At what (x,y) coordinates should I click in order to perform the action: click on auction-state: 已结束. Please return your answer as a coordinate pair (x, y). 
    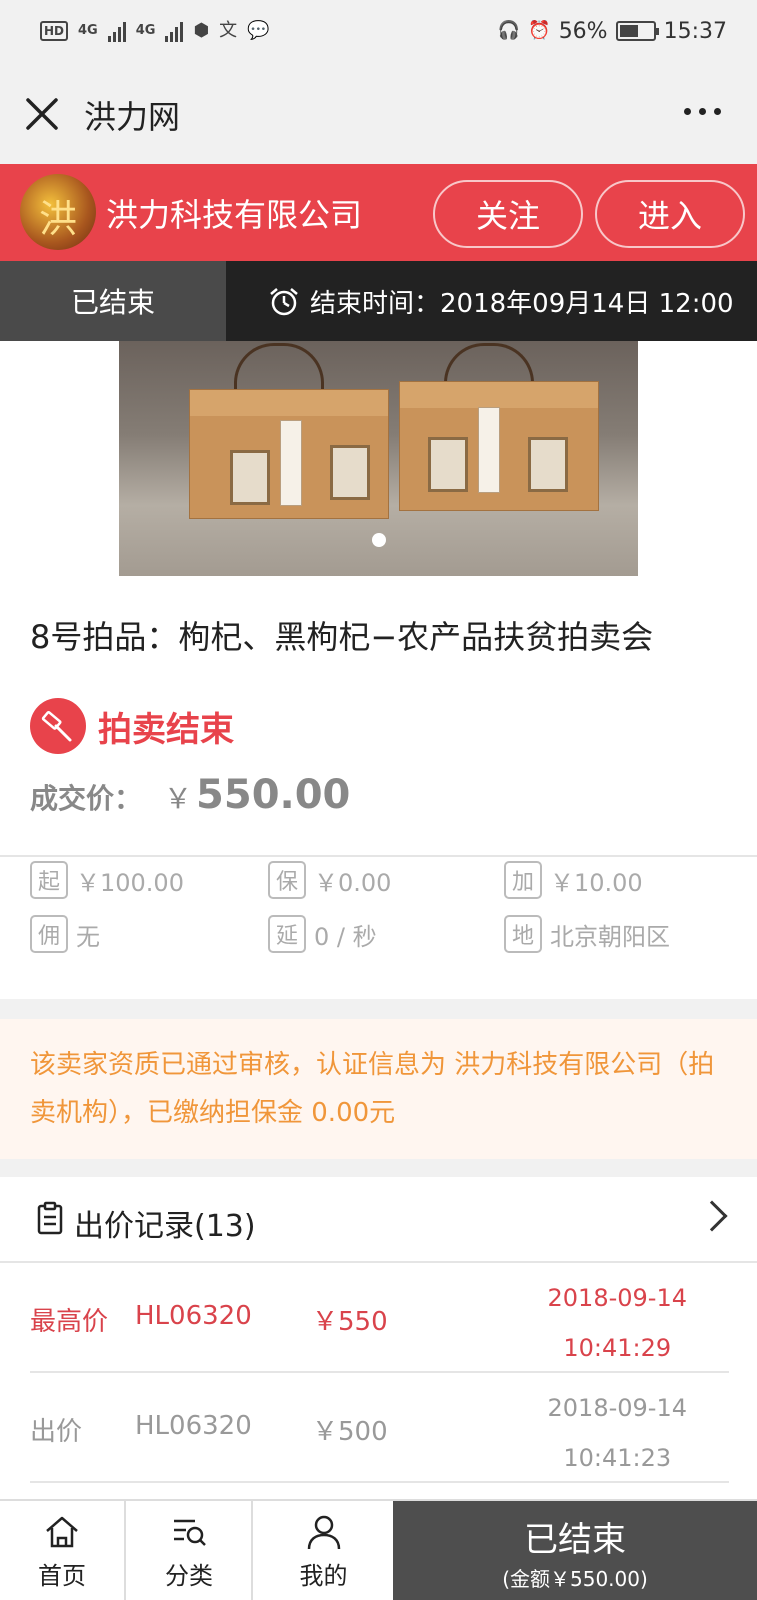
    Looking at the image, I should click on (113, 301).